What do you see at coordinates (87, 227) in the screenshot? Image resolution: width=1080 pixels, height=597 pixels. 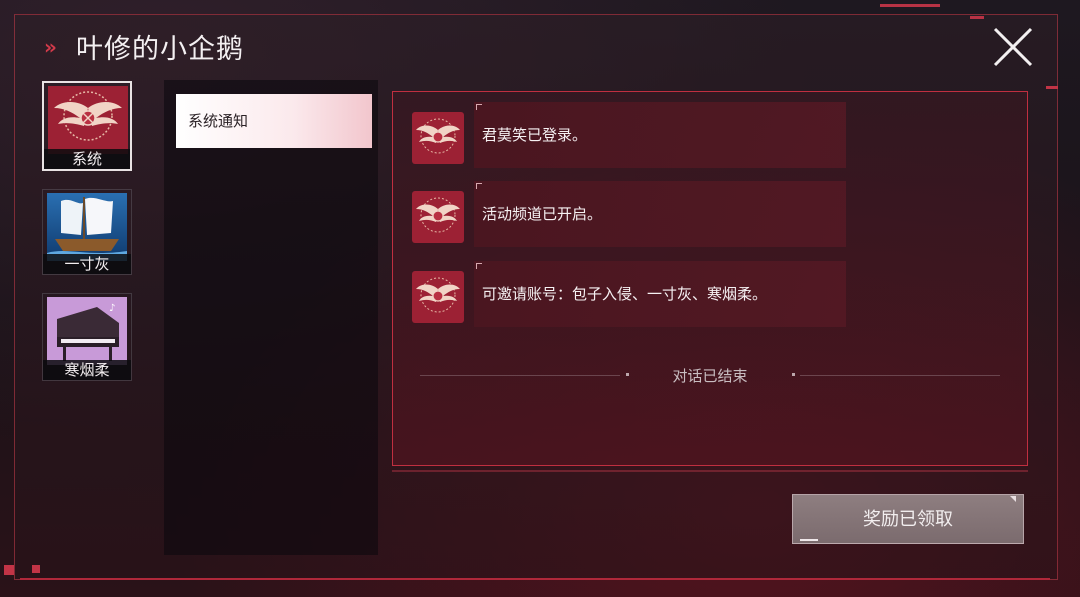 I see `sailing-ship-avatar-icon` at bounding box center [87, 227].